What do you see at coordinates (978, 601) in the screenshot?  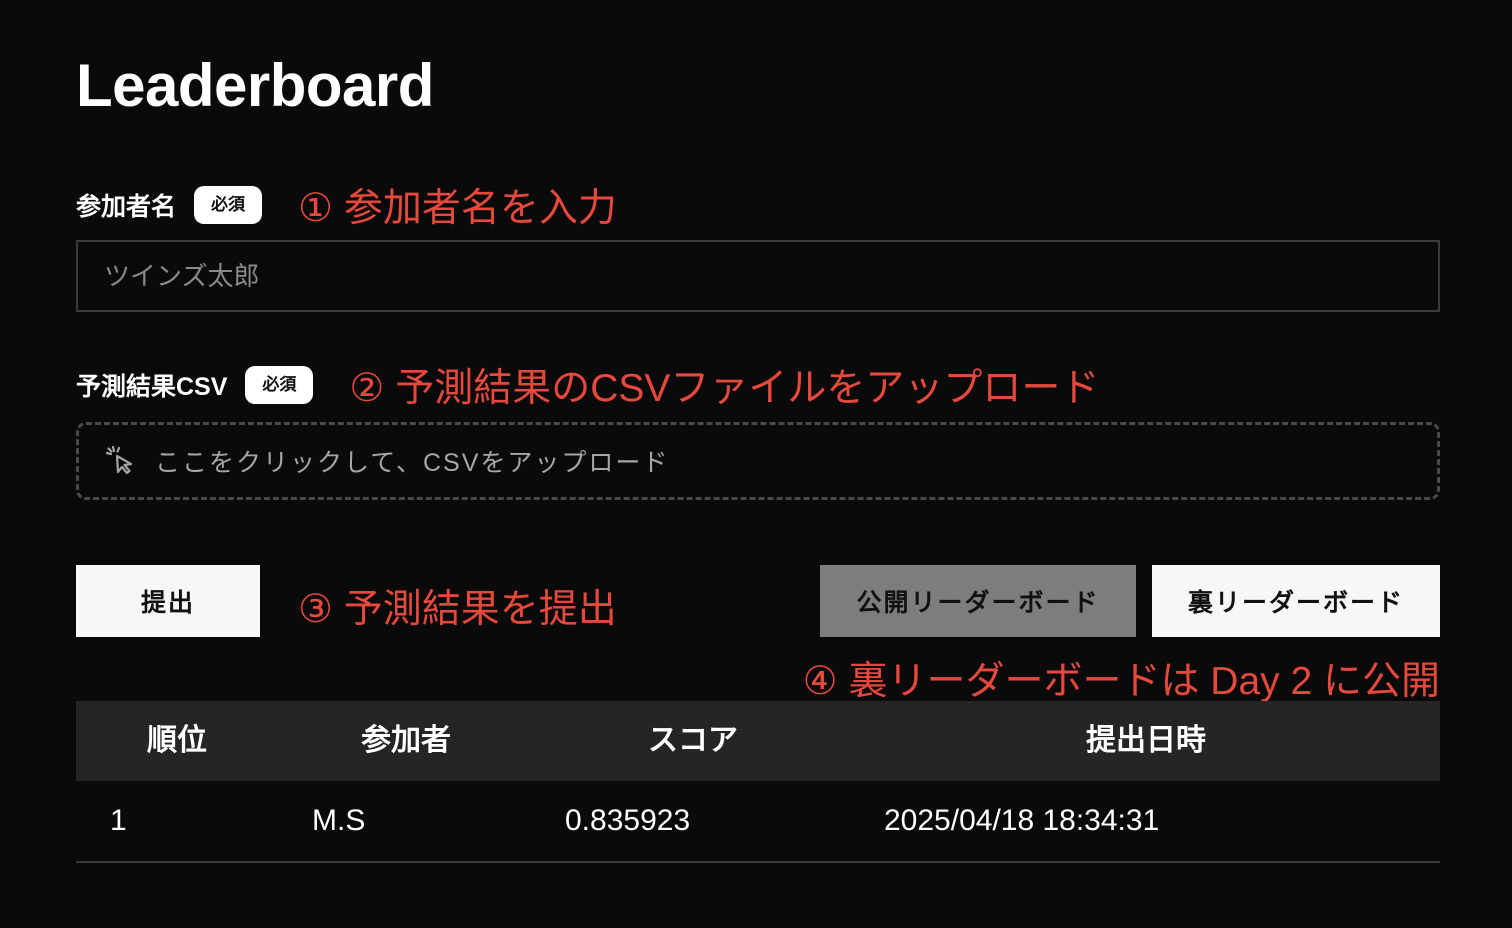 I see `public-leaderboard-button: 公開リーダーボード` at bounding box center [978, 601].